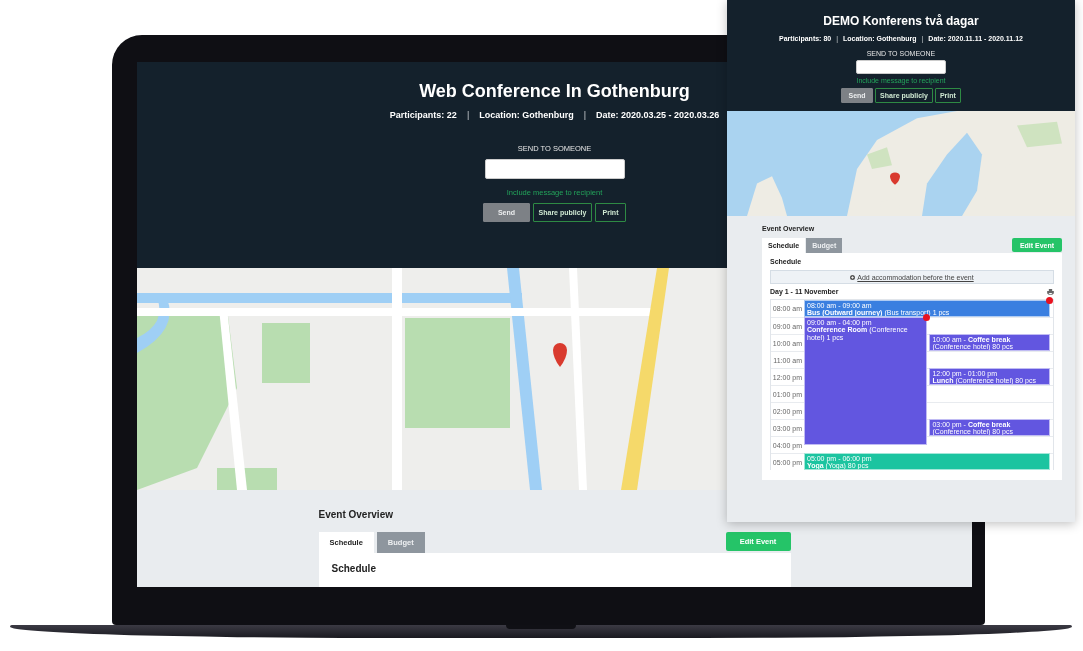 This screenshot has width=1083, height=651. What do you see at coordinates (658, 115) in the screenshot?
I see `event-detail: Date: 2020.03.25 - 2020.03.26` at bounding box center [658, 115].